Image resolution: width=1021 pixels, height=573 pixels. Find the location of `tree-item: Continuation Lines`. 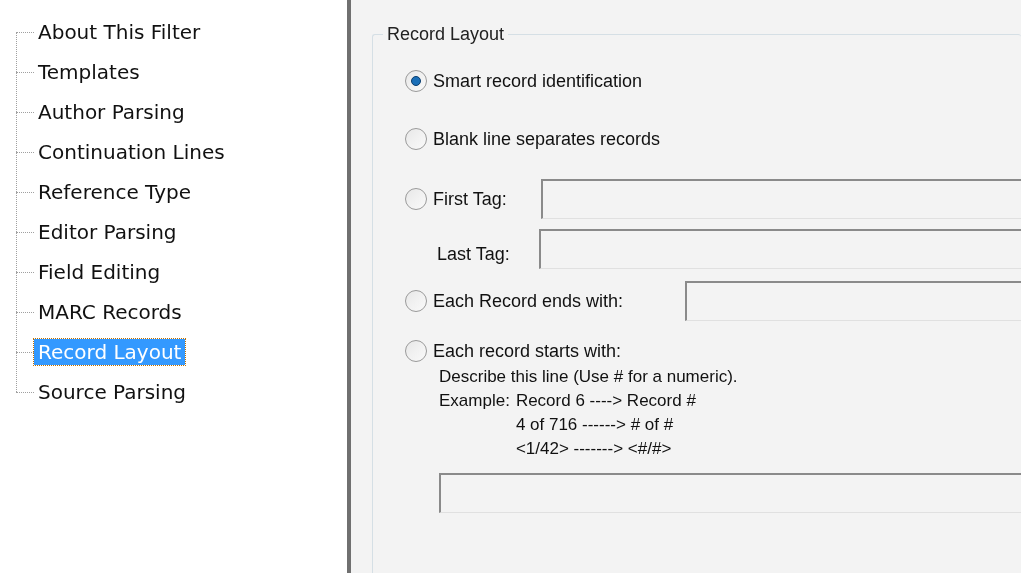

tree-item: Continuation Lines is located at coordinates (131, 152).